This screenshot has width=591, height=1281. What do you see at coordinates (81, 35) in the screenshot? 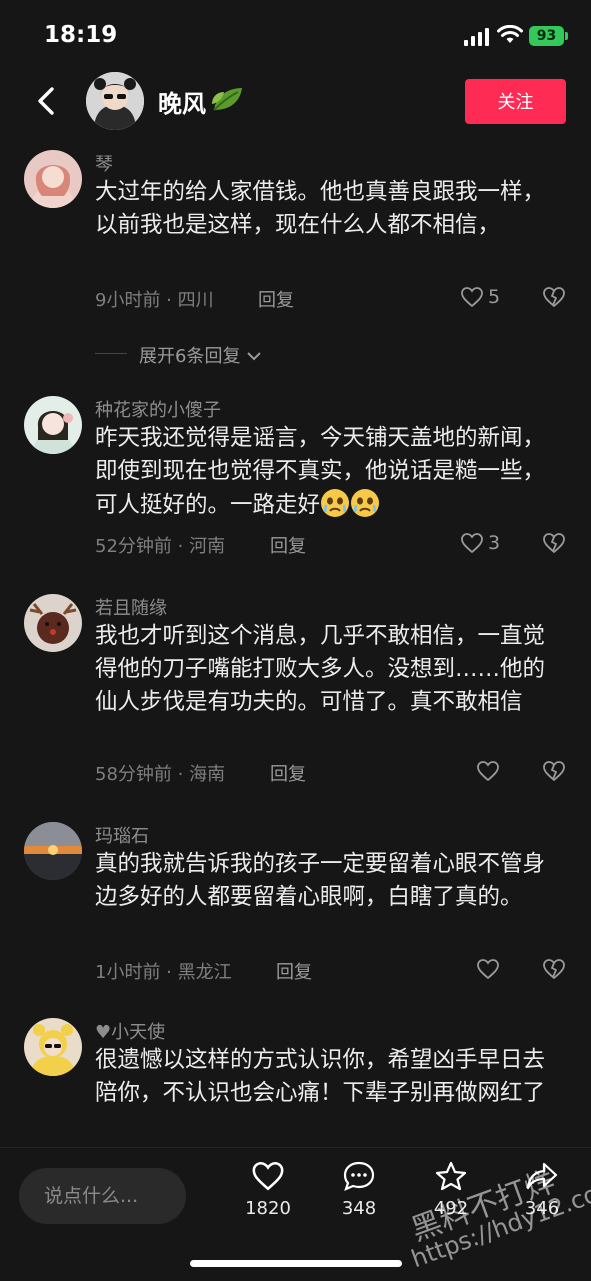
I see `status-time: 18:19` at bounding box center [81, 35].